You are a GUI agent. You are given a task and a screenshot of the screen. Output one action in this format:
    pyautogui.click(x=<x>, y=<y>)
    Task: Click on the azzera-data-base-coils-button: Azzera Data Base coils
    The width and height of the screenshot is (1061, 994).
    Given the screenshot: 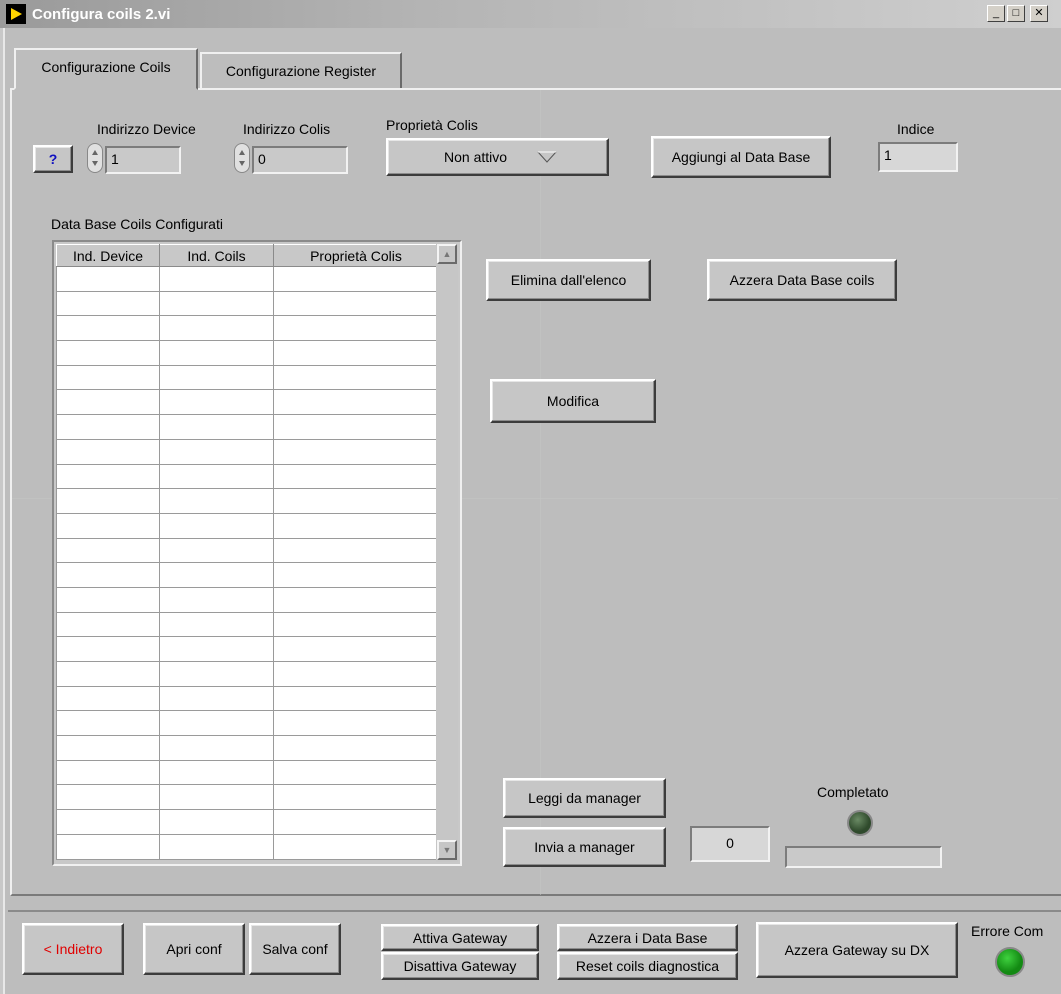 What is the action you would take?
    pyautogui.click(x=802, y=280)
    